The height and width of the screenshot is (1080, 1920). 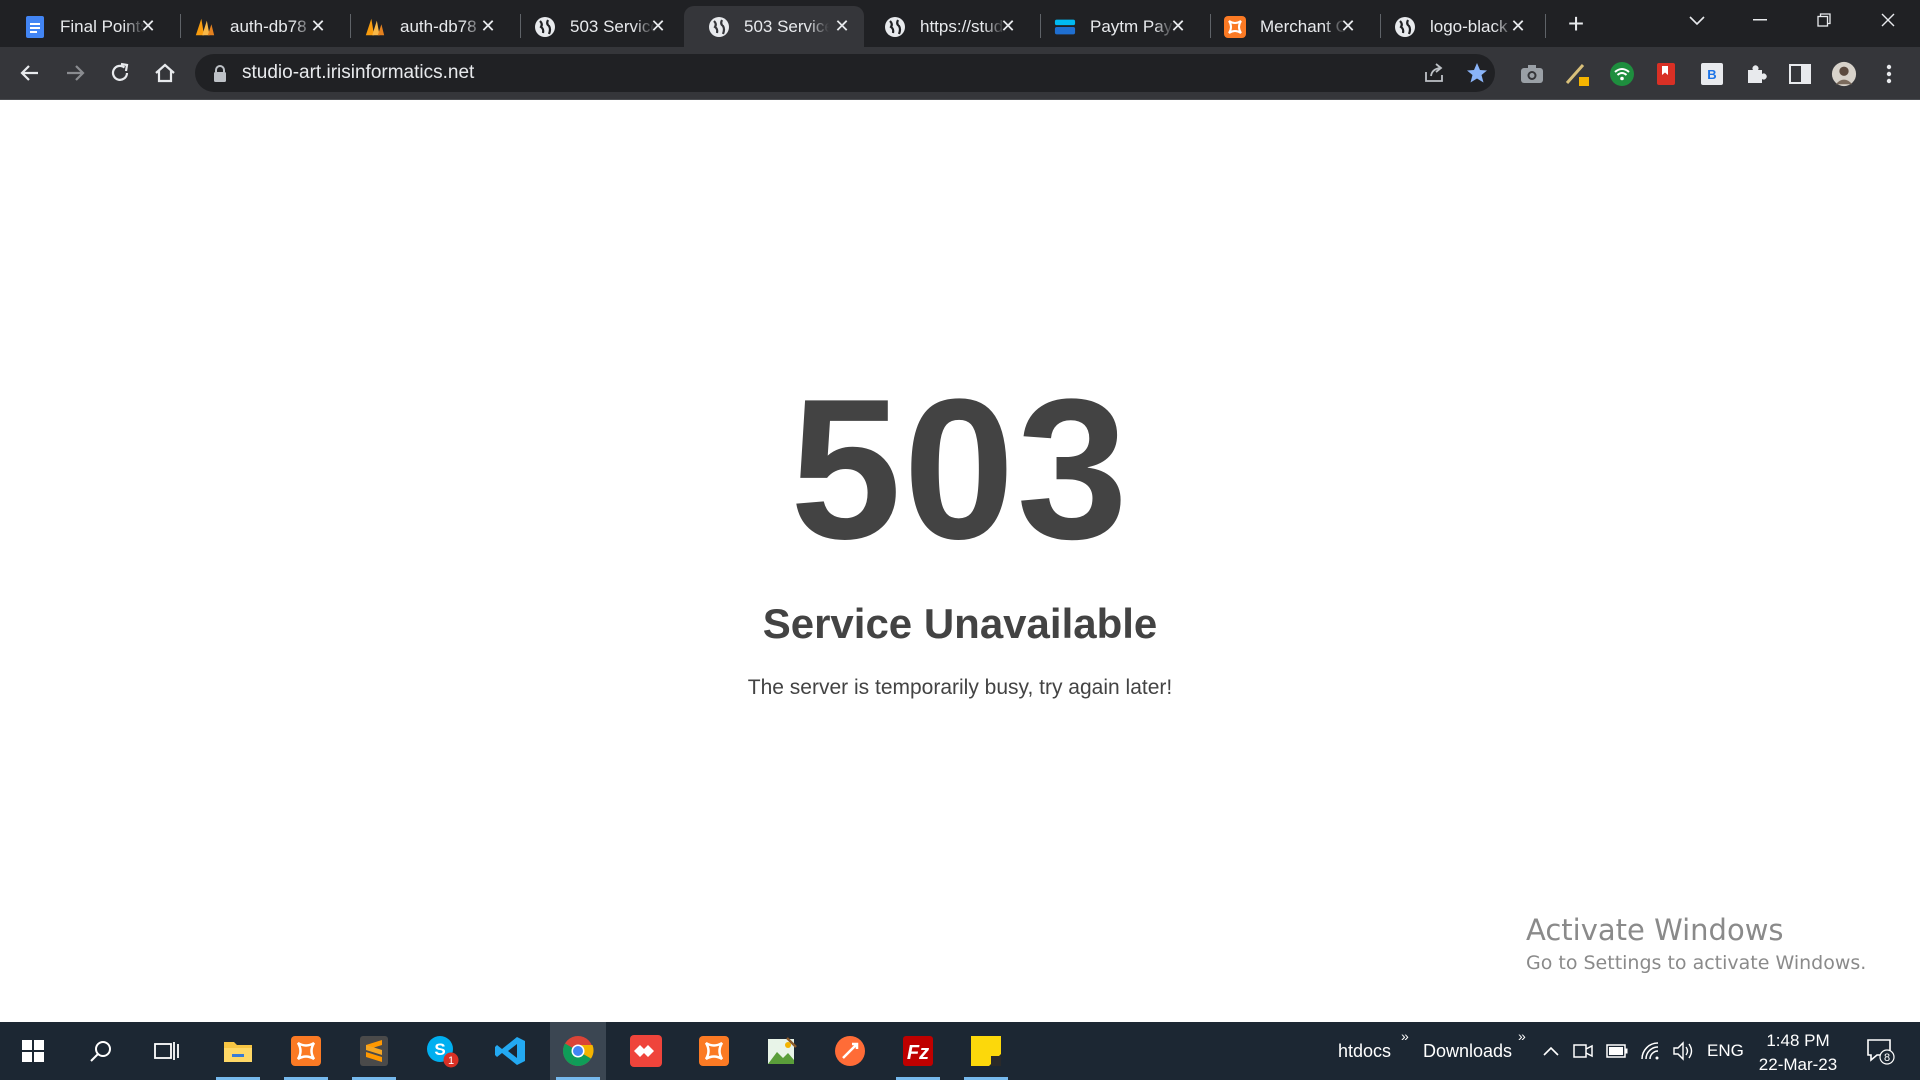 I want to click on taskbar-anydesk, so click(x=646, y=1051).